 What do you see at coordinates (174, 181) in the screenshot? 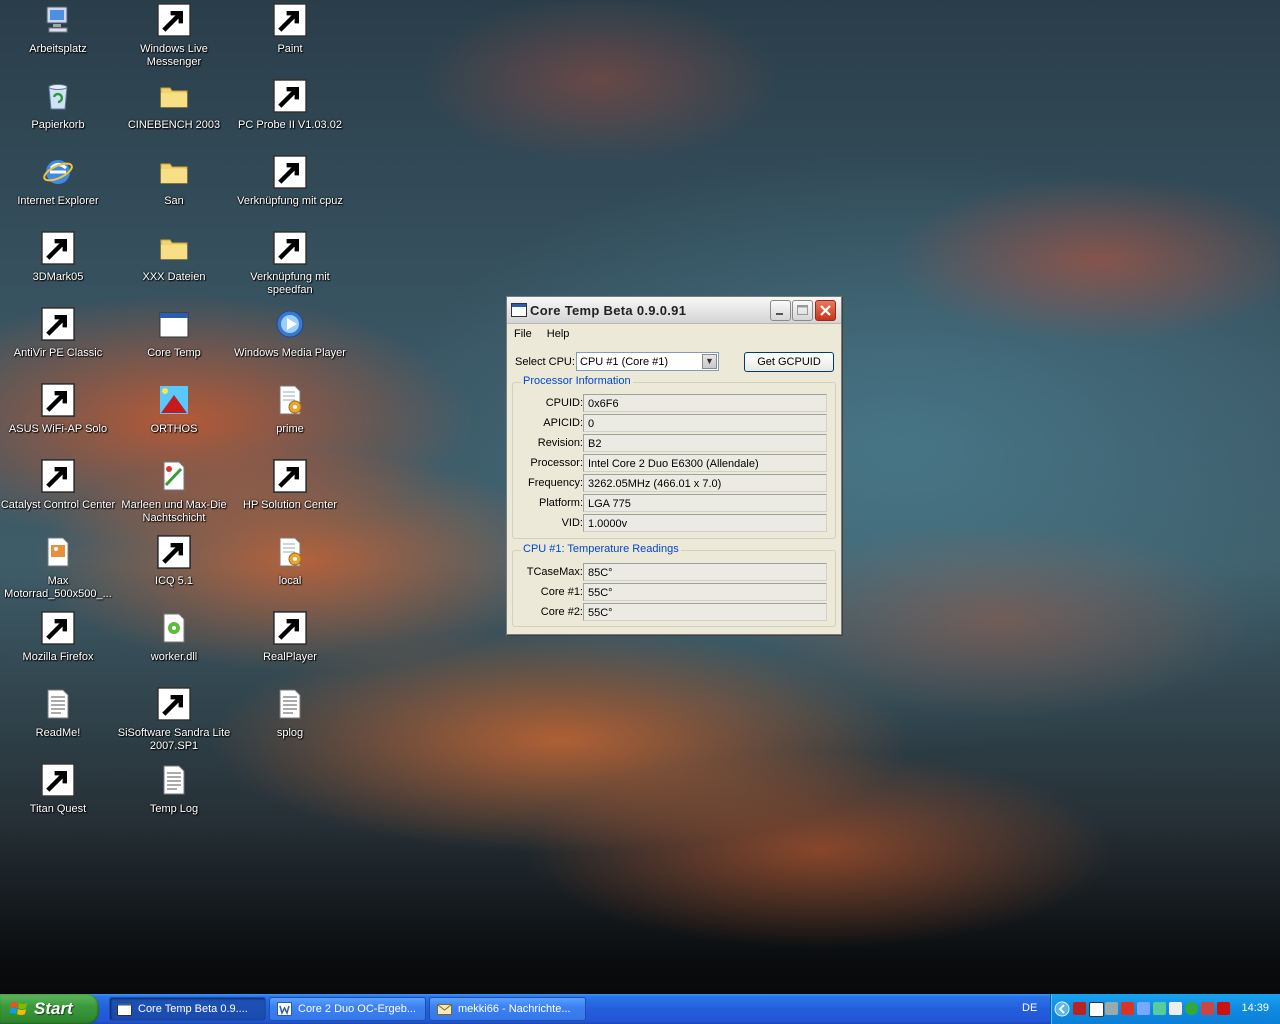
I see `desktop-icon: San` at bounding box center [174, 181].